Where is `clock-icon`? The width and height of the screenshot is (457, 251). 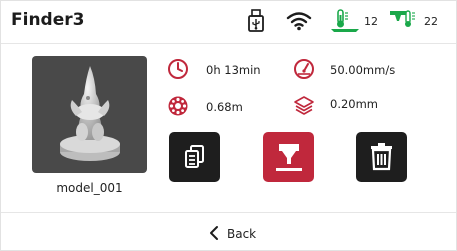
clock-icon is located at coordinates (178, 71).